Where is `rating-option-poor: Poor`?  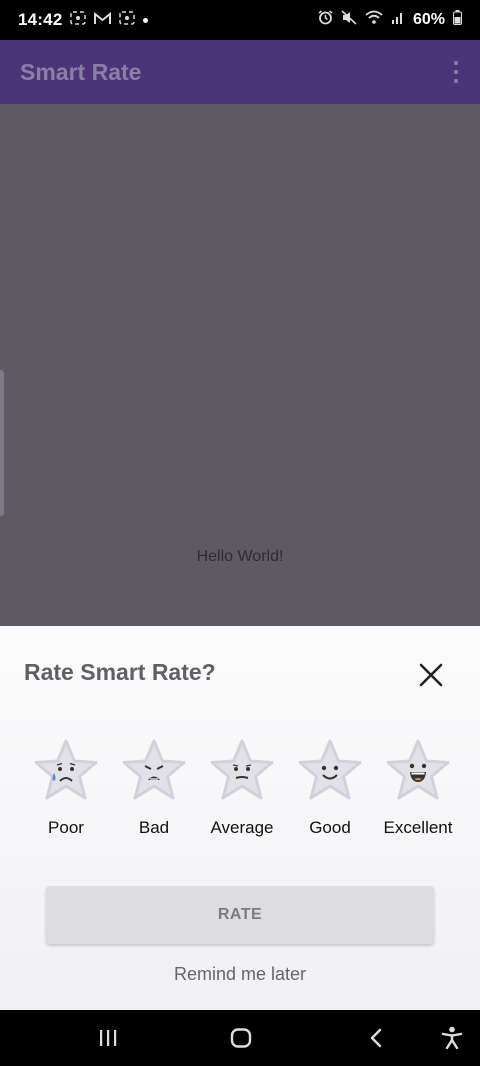
rating-option-poor: Poor is located at coordinates (66, 798).